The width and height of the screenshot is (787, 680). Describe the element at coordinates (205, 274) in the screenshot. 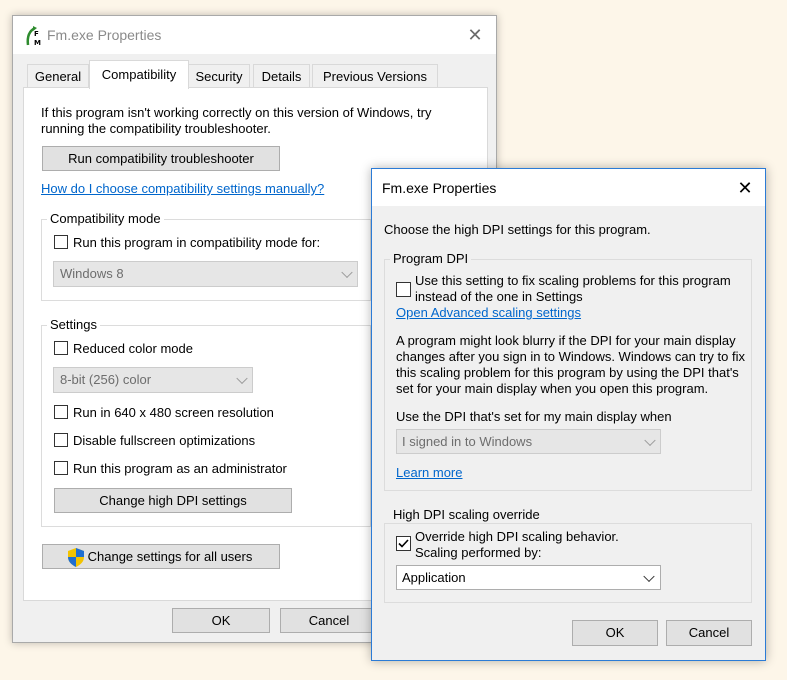

I see `os-version-select: Windows 8` at that location.